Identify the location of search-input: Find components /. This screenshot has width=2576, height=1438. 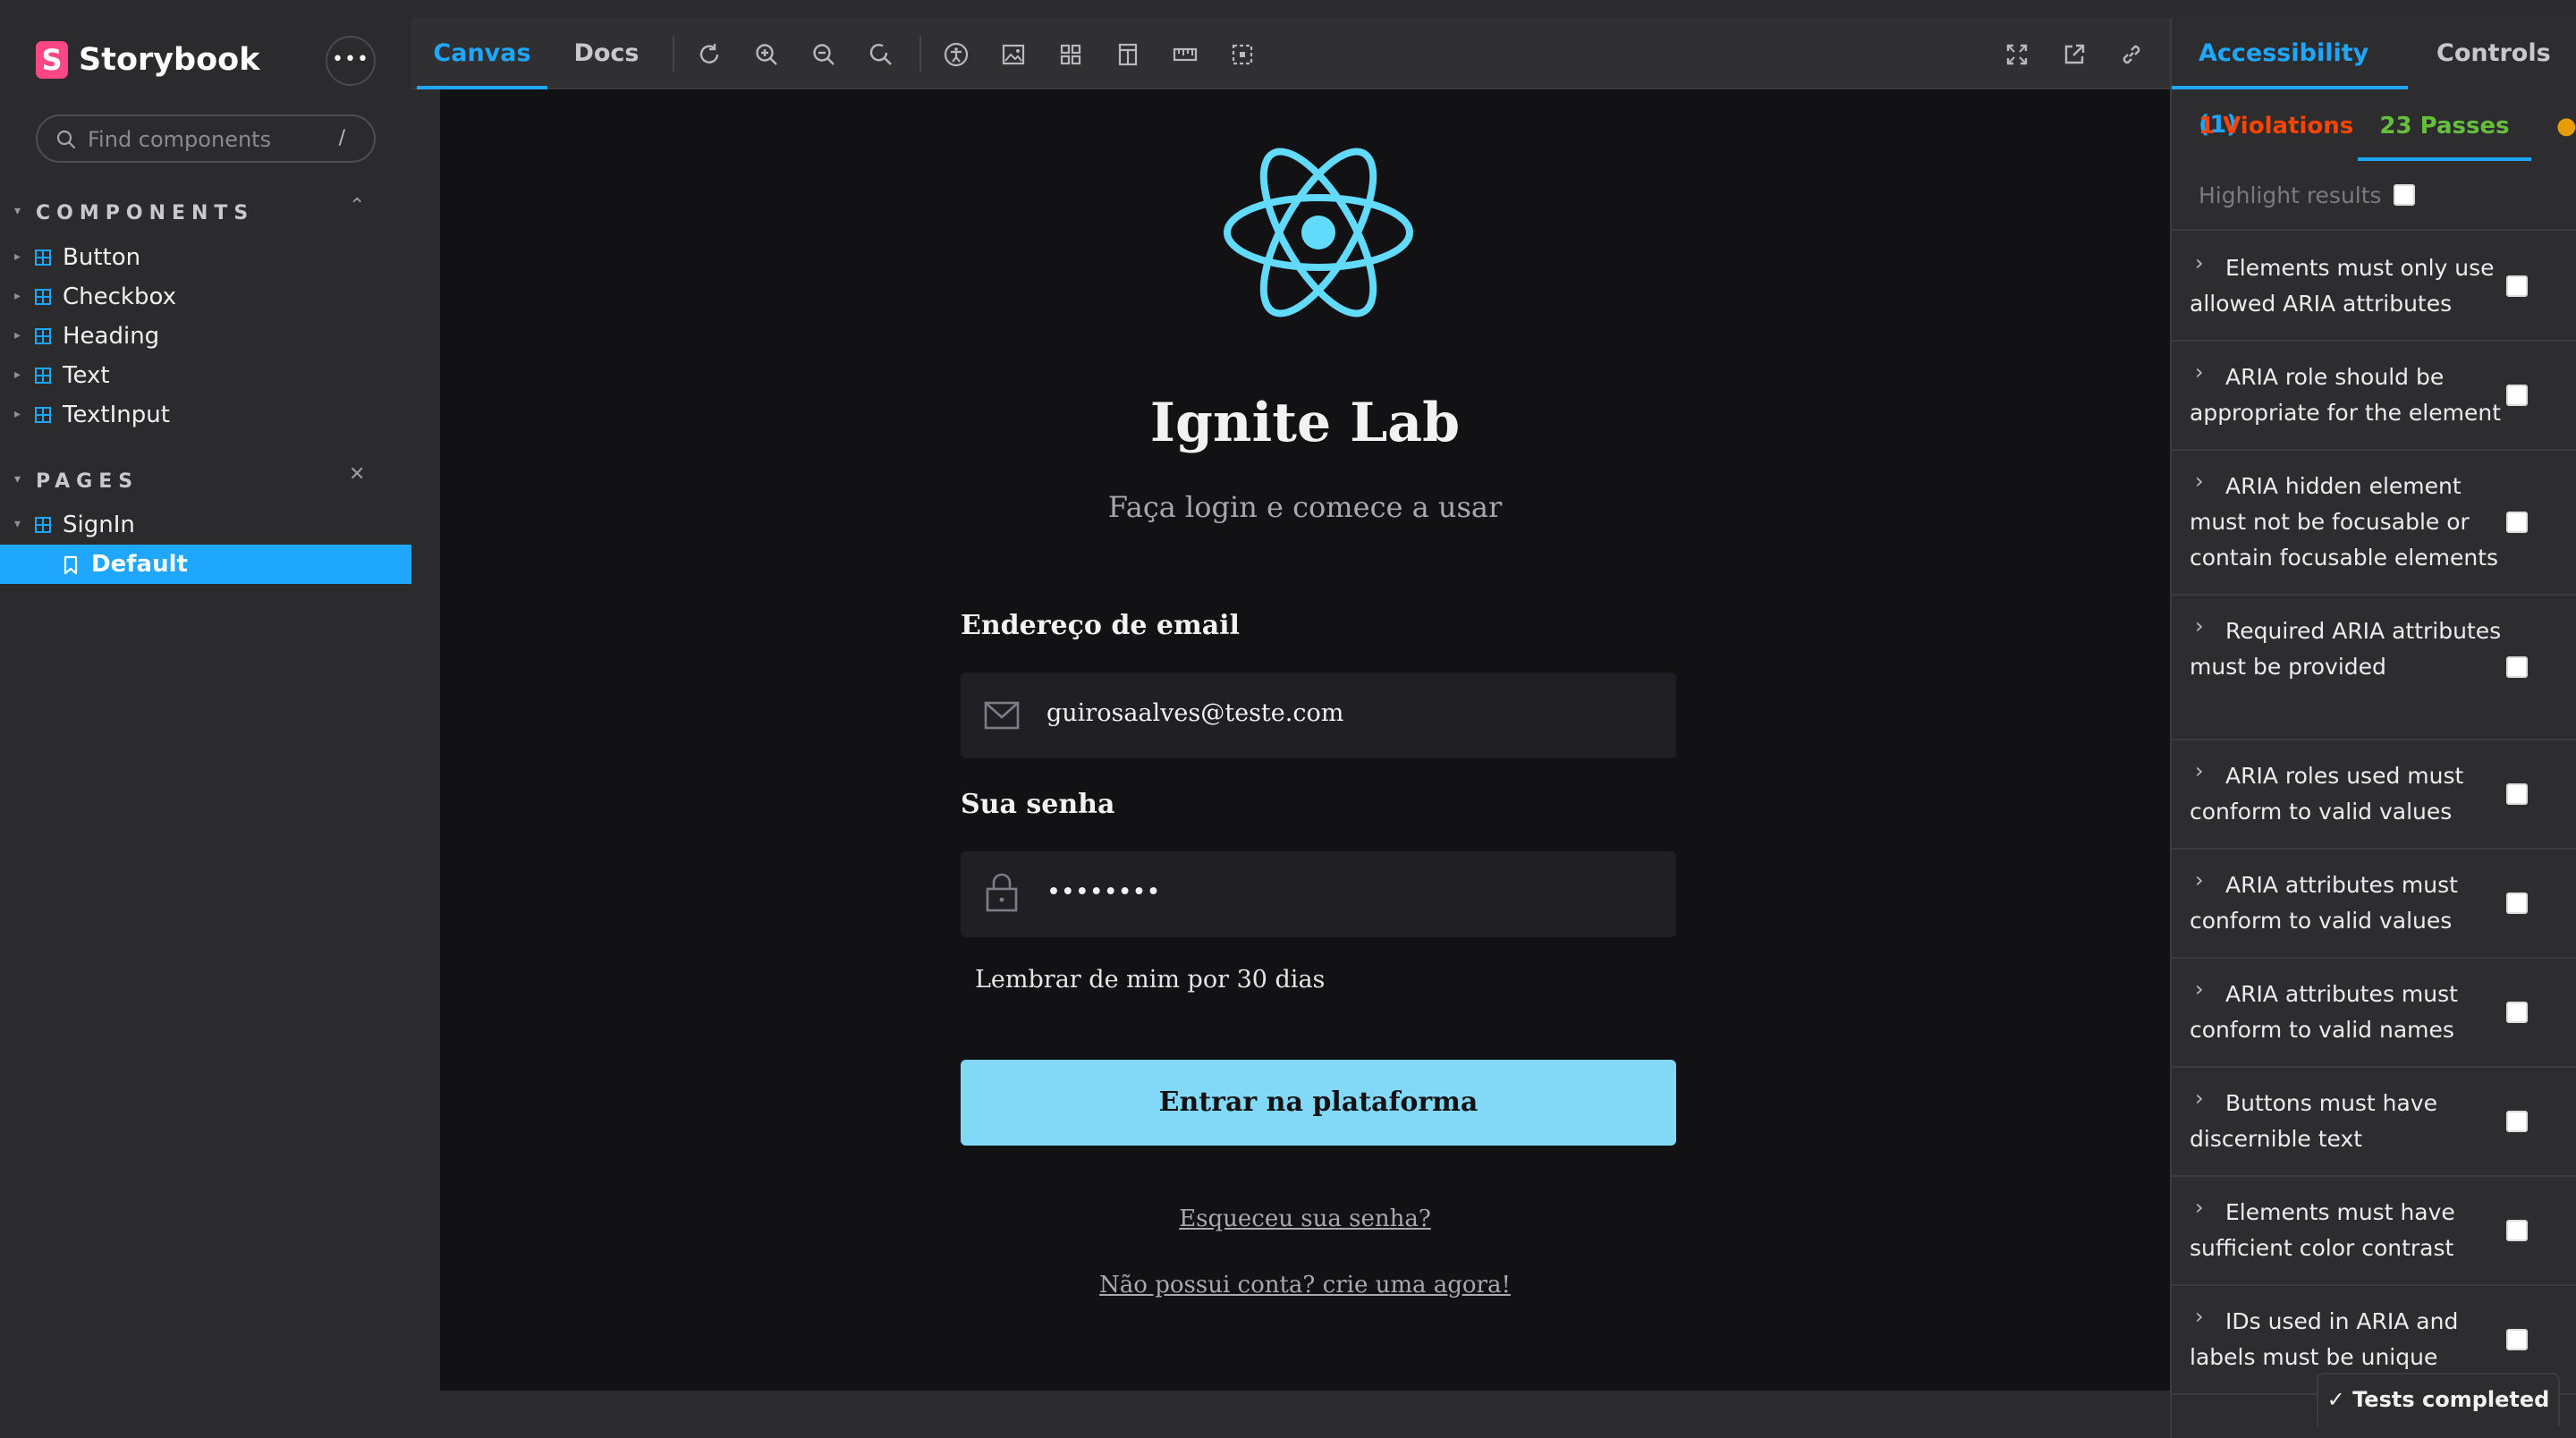
(206, 138).